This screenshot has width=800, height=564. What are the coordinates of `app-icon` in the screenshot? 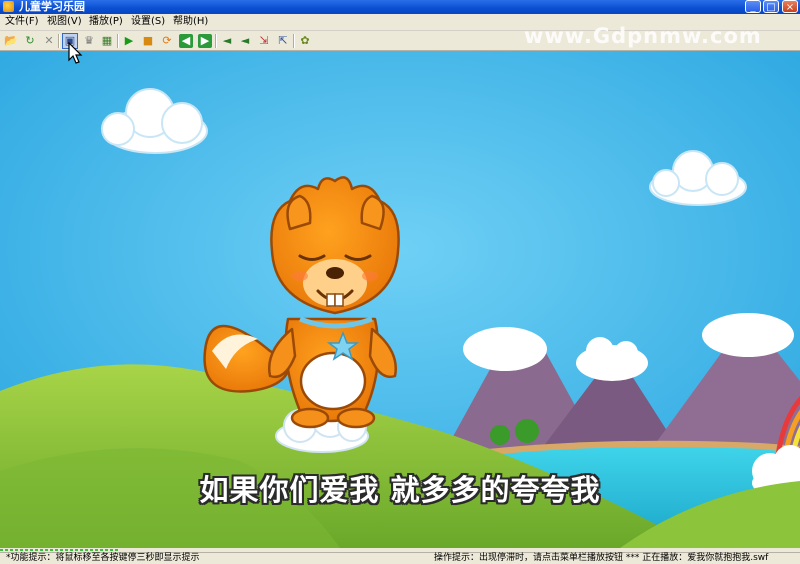 It's located at (8, 6).